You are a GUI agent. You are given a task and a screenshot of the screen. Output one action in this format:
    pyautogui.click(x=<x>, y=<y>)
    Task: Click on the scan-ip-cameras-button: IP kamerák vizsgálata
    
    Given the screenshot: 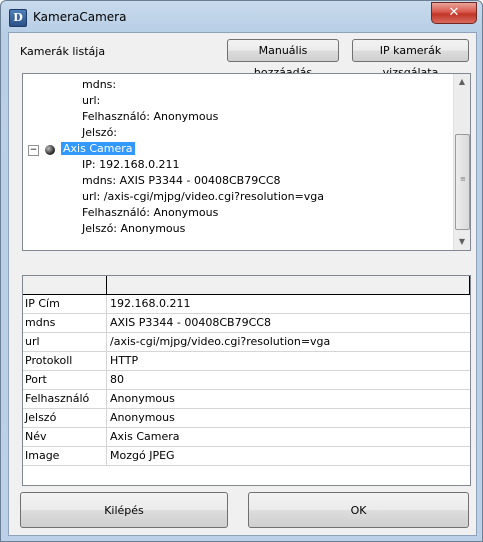 What is the action you would take?
    pyautogui.click(x=410, y=59)
    